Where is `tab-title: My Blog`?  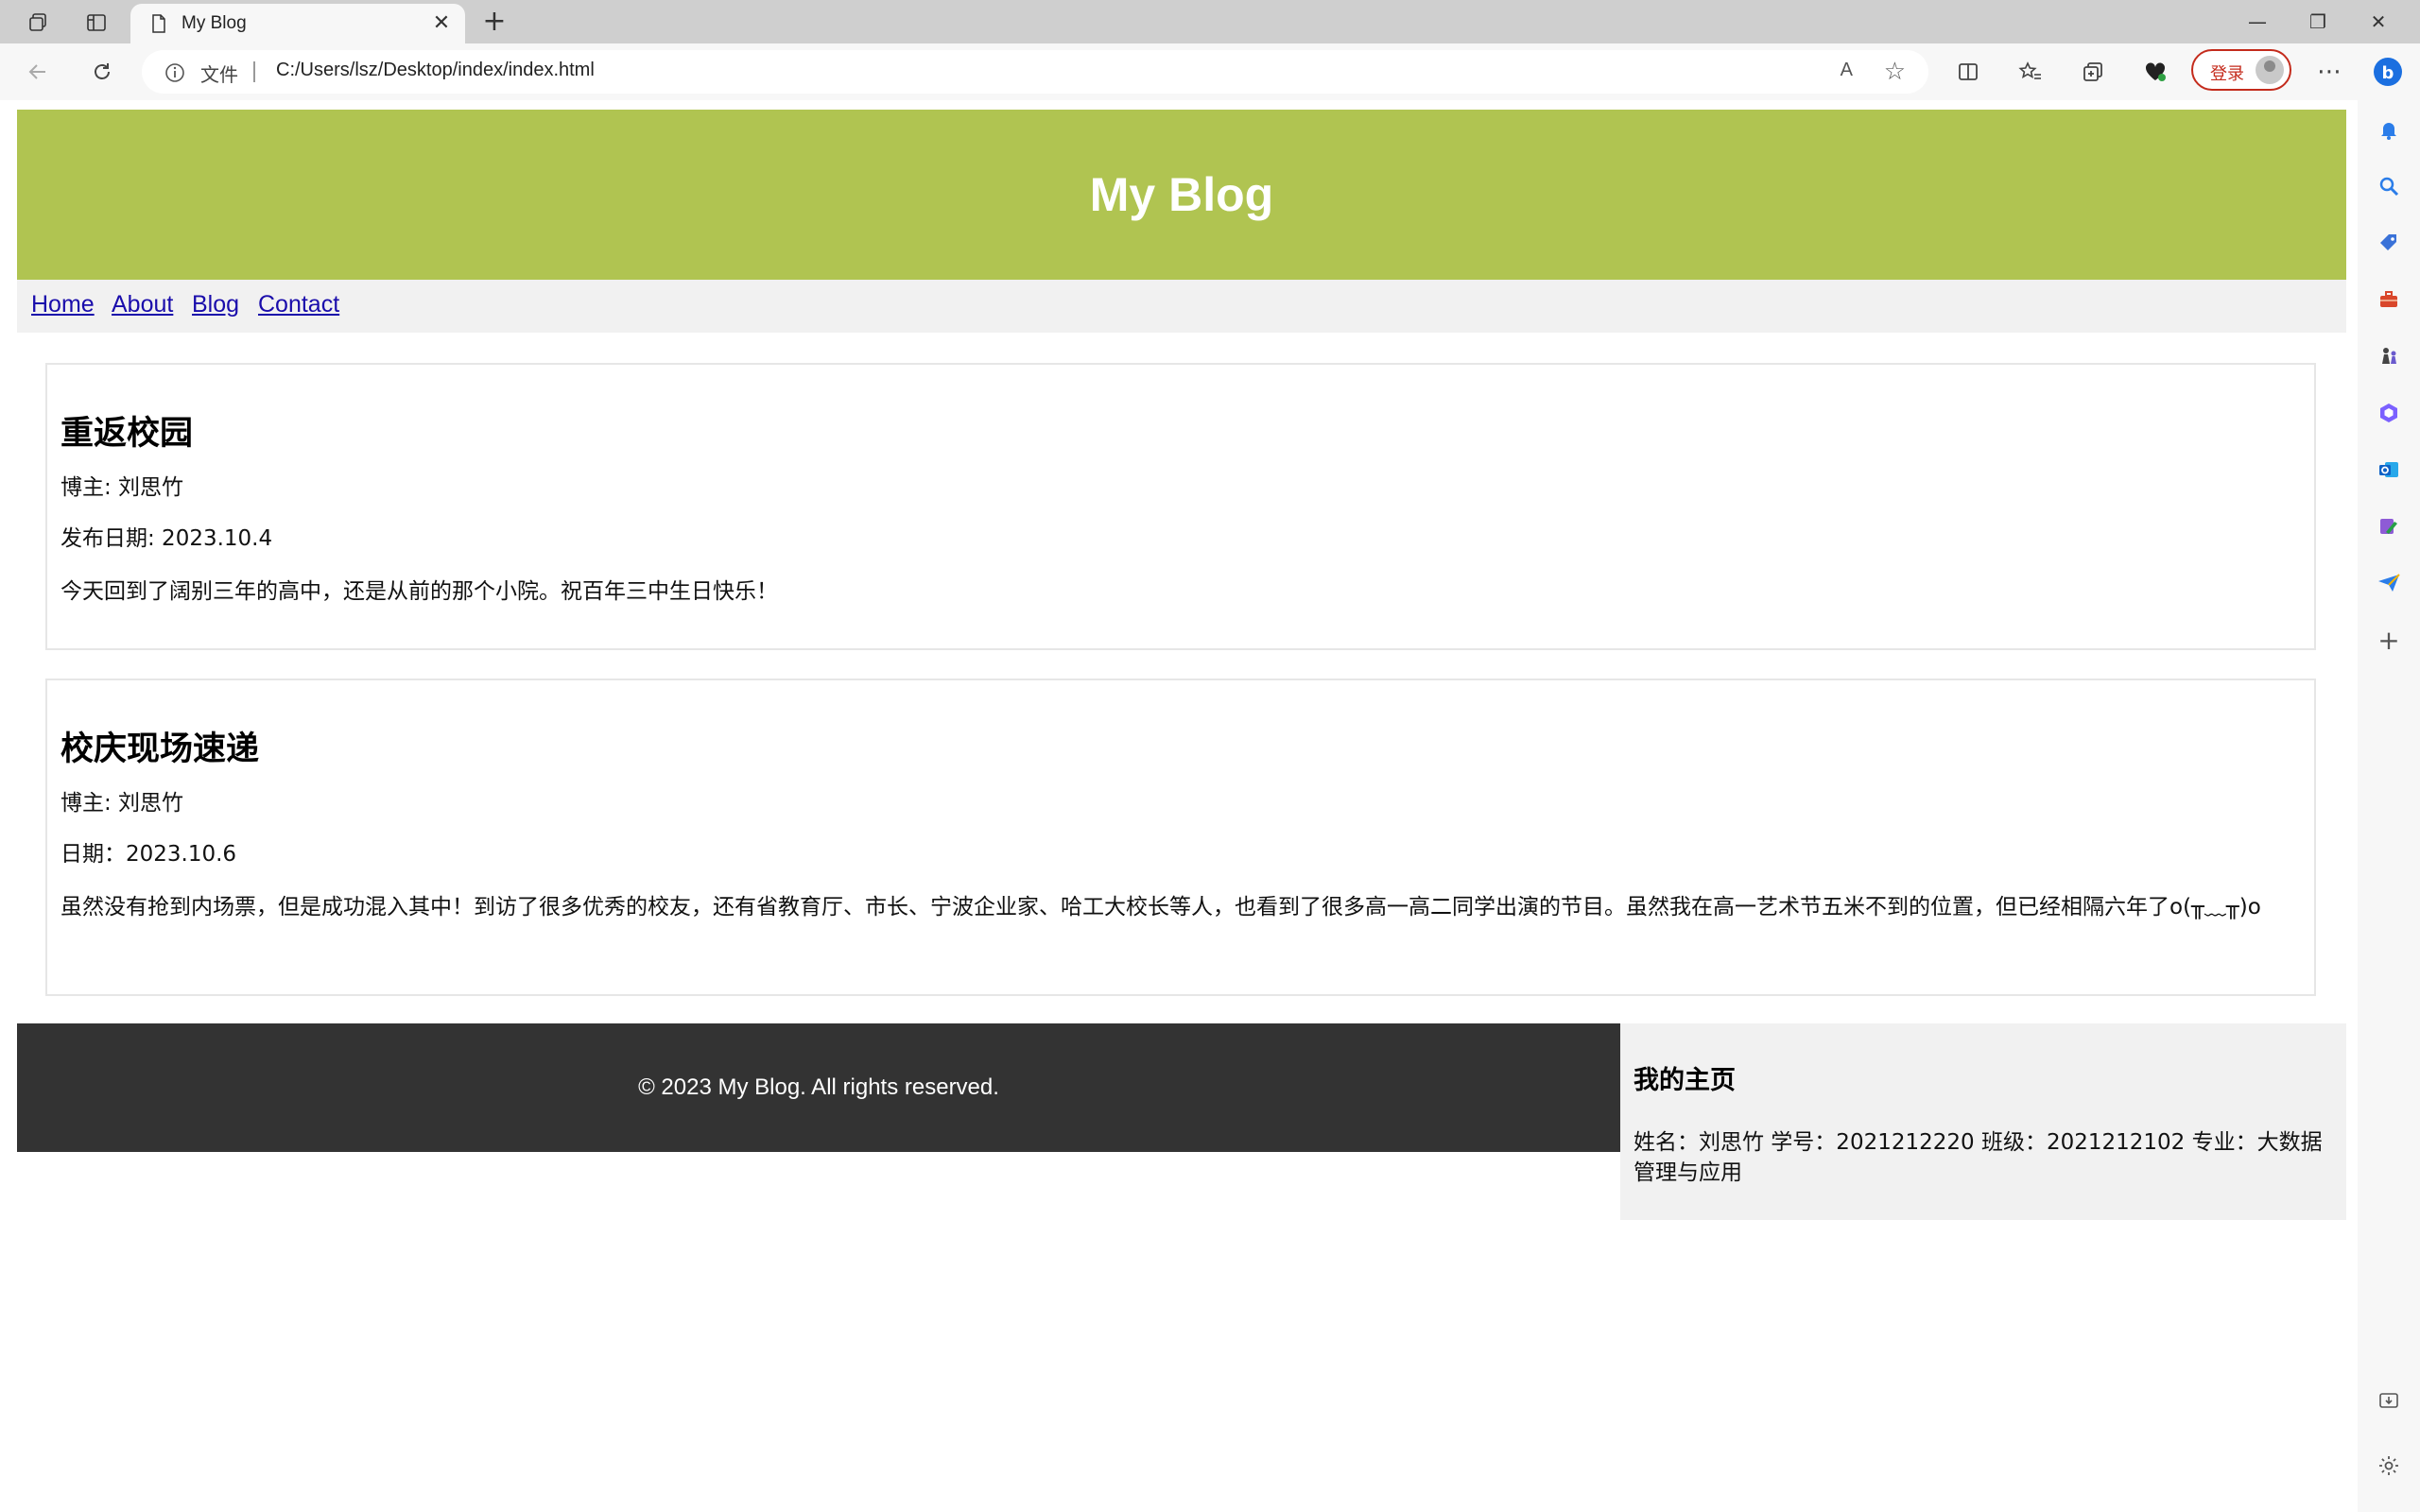 tab-title: My Blog is located at coordinates (214, 23).